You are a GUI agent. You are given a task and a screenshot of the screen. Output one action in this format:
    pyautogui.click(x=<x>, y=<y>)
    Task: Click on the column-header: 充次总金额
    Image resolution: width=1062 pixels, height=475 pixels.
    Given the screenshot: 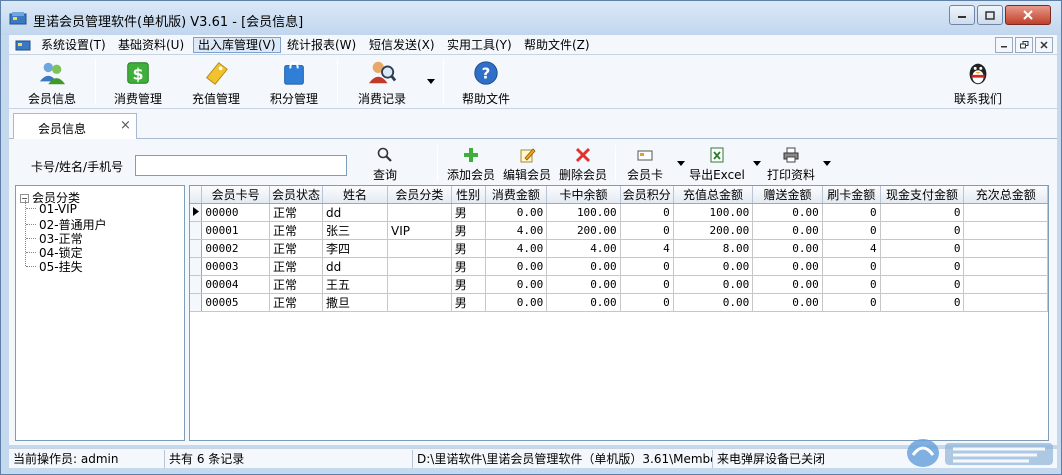 What is the action you would take?
    pyautogui.click(x=1005, y=195)
    